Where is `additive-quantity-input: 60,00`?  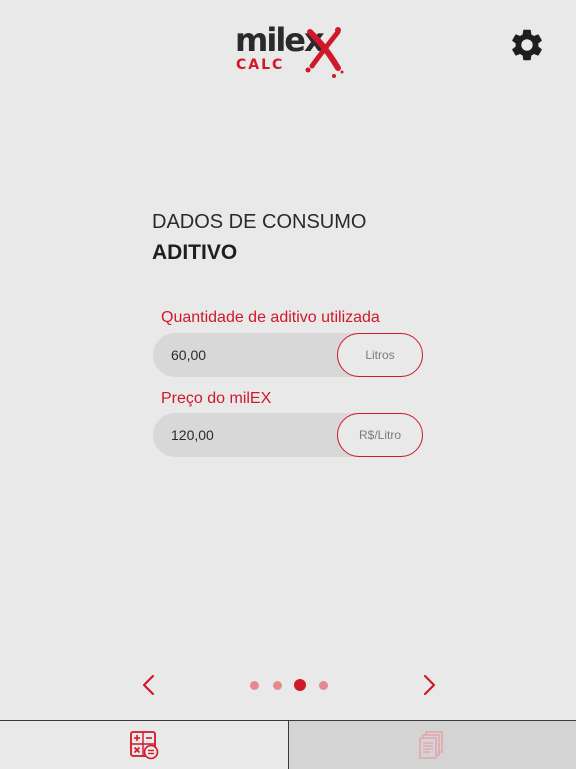 additive-quantity-input: 60,00 is located at coordinates (188, 355).